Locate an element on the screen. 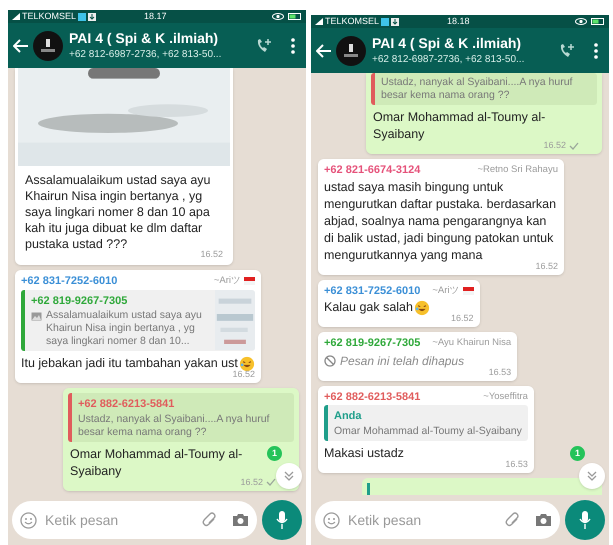 This screenshot has width=613, height=545. sender-name: ~Yoseffitra is located at coordinates (505, 397).